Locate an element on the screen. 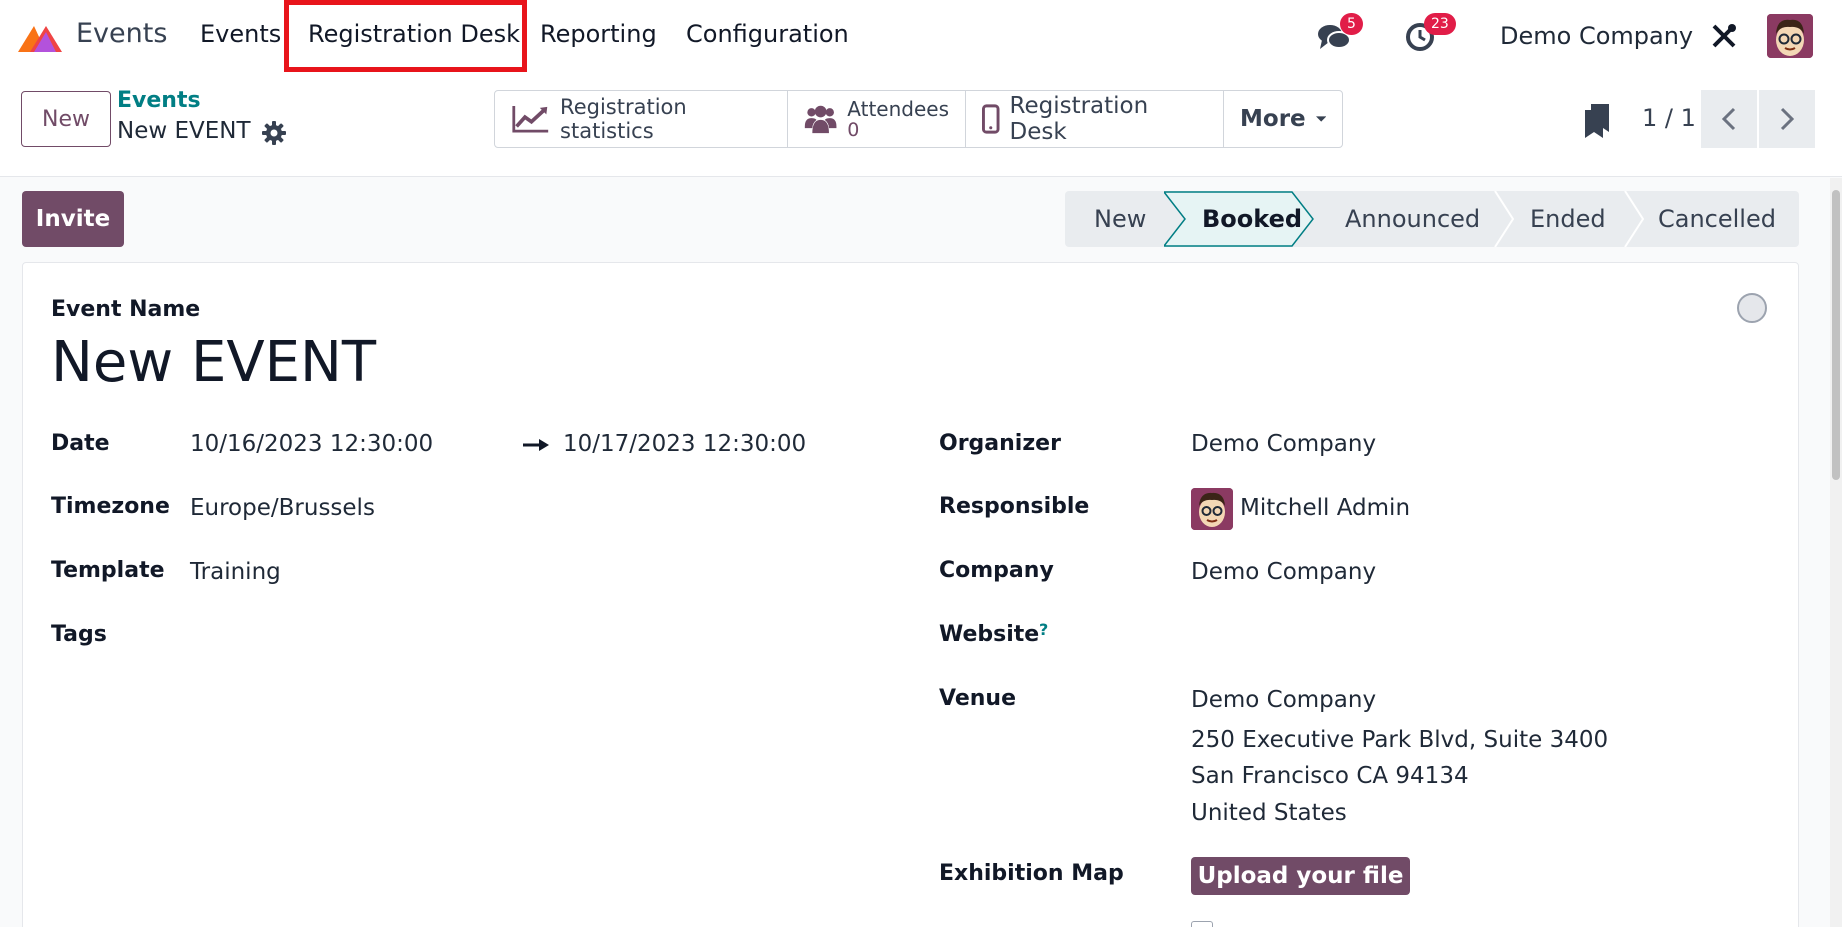  date-end-field: 10/17/2023 12:30:00 is located at coordinates (684, 444).